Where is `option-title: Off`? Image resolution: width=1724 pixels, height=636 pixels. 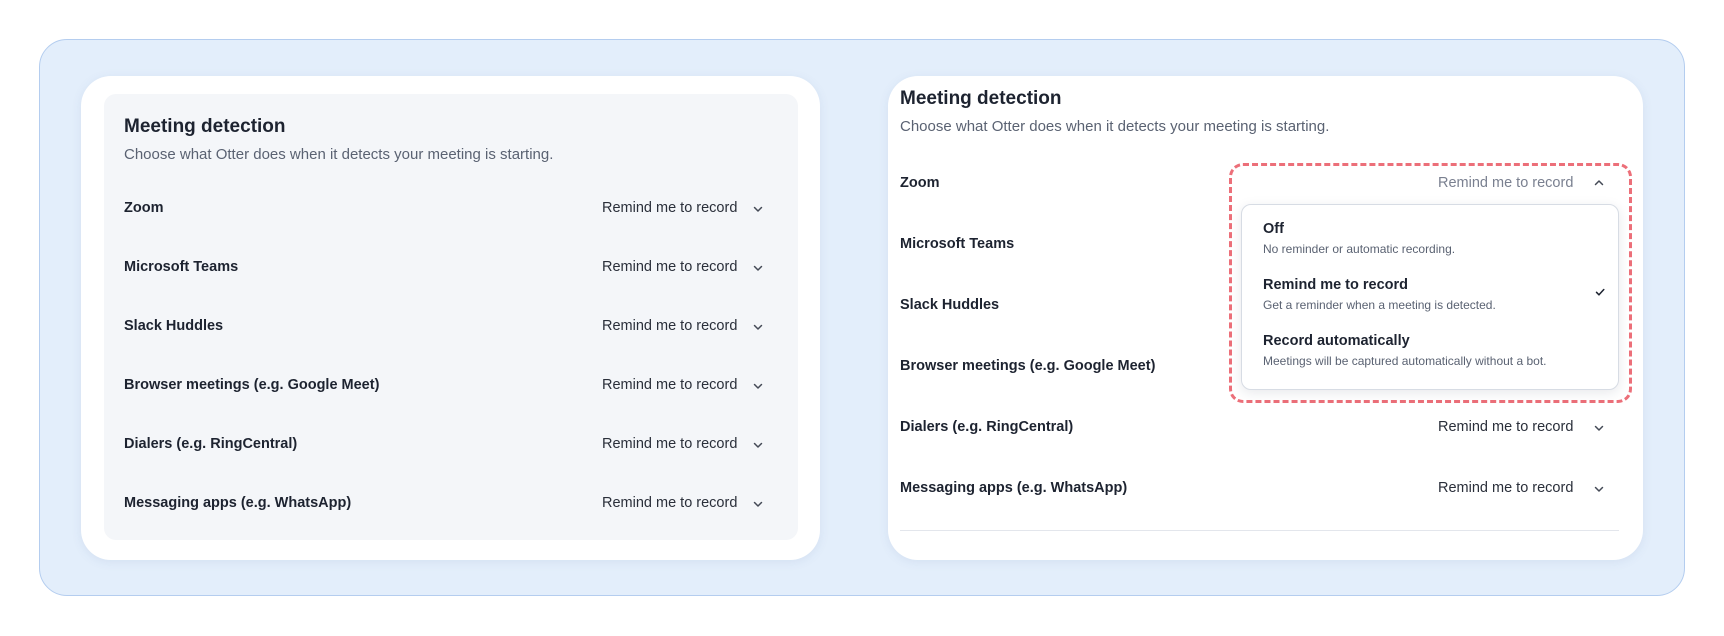 option-title: Off is located at coordinates (1273, 229).